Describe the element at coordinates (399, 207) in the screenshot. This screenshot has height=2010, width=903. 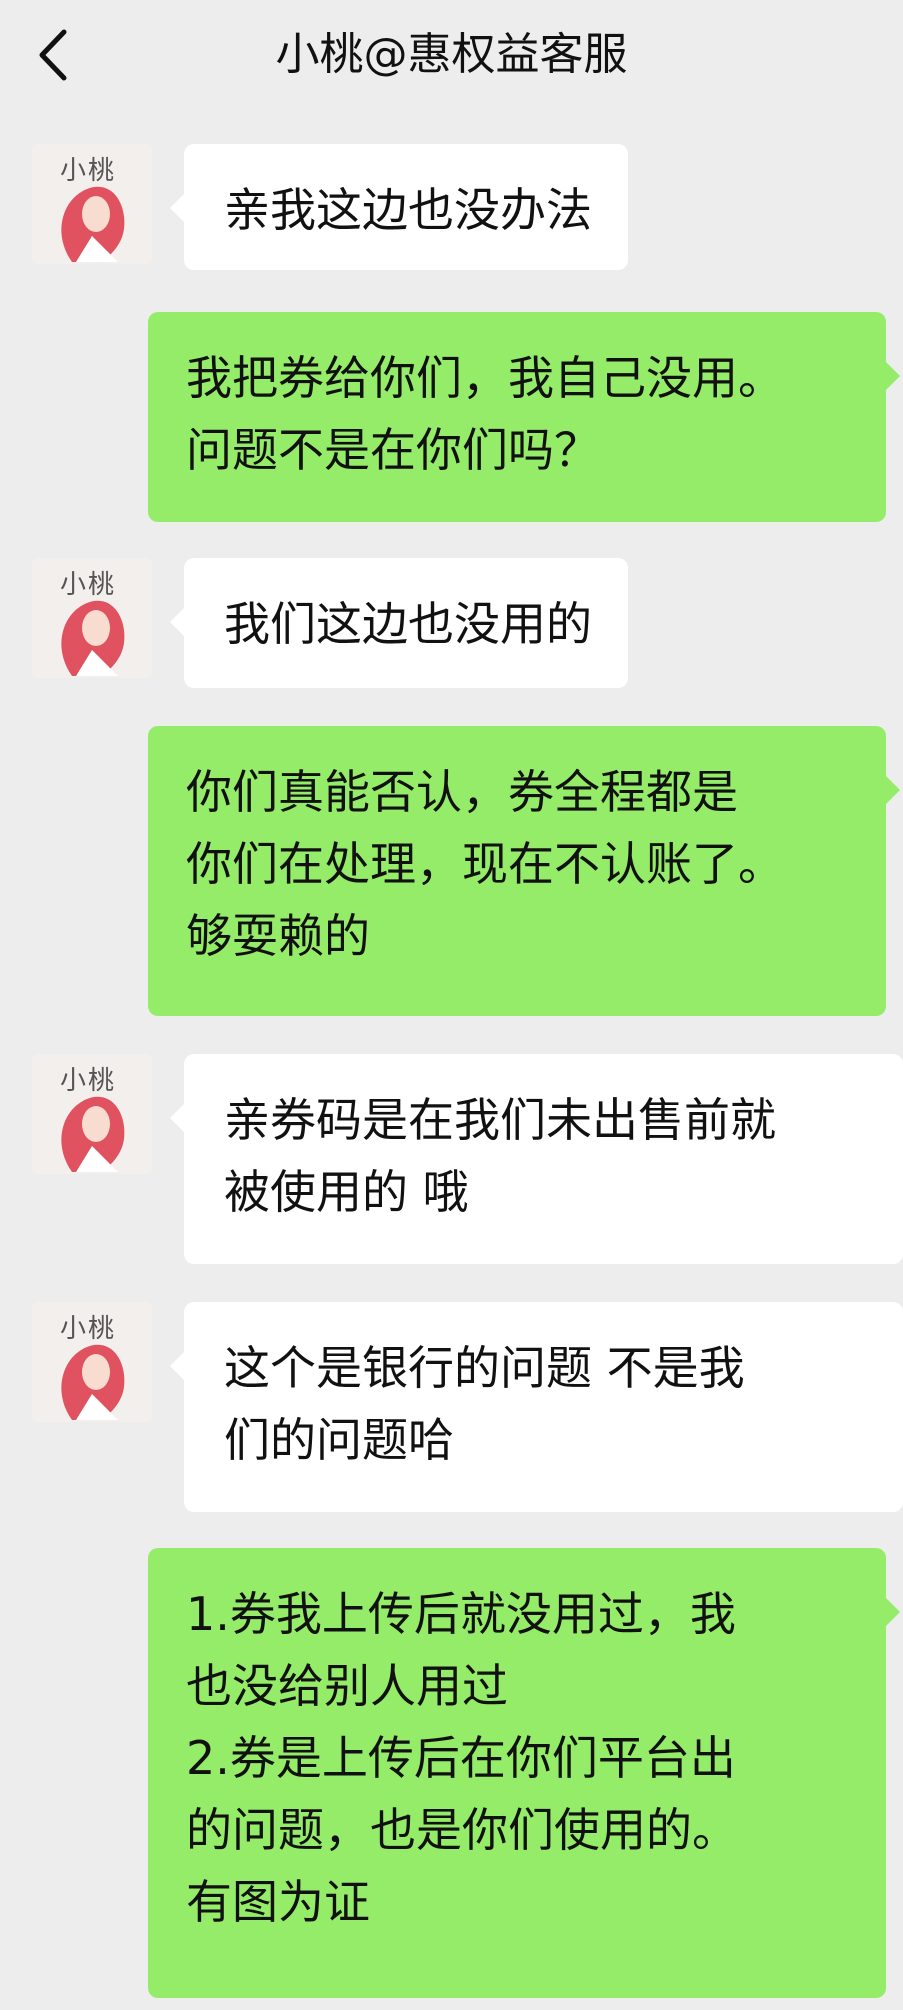
I see `incoming-message-bubble: 亲我这边也没办法` at that location.